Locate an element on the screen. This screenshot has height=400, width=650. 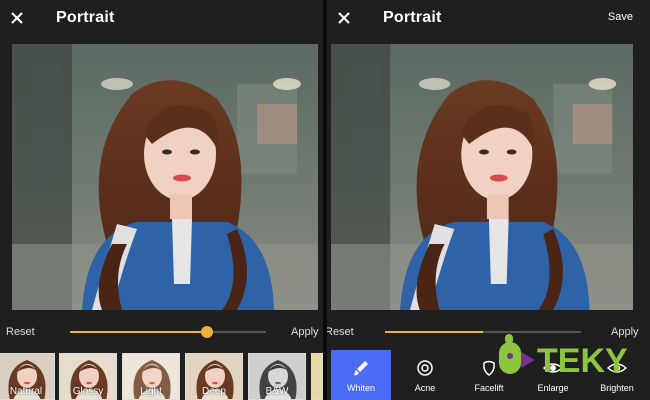
filter-label: B&W is located at coordinates (277, 391).